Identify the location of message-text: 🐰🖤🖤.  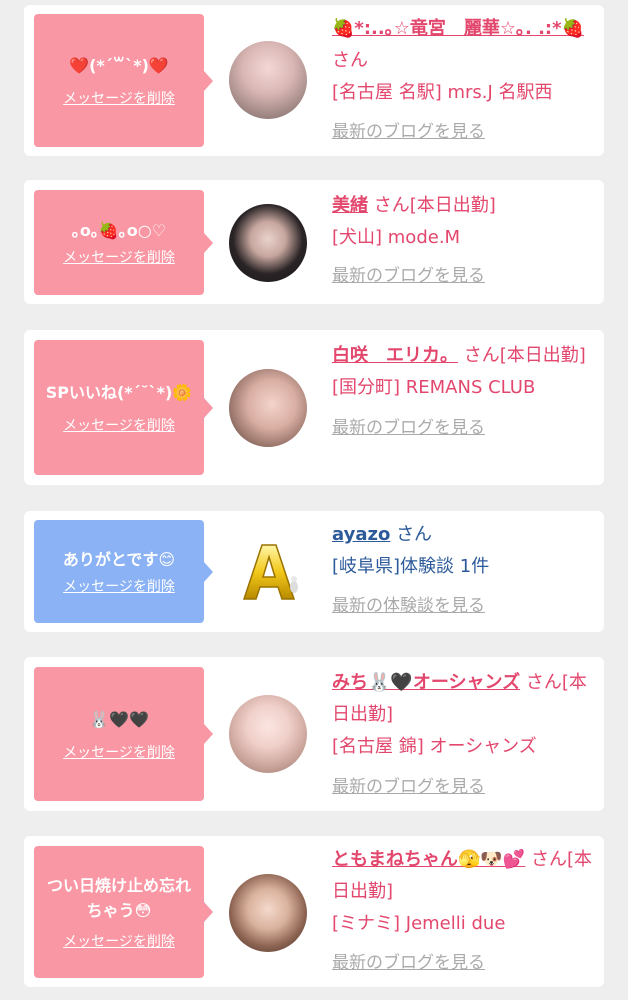
(119, 719).